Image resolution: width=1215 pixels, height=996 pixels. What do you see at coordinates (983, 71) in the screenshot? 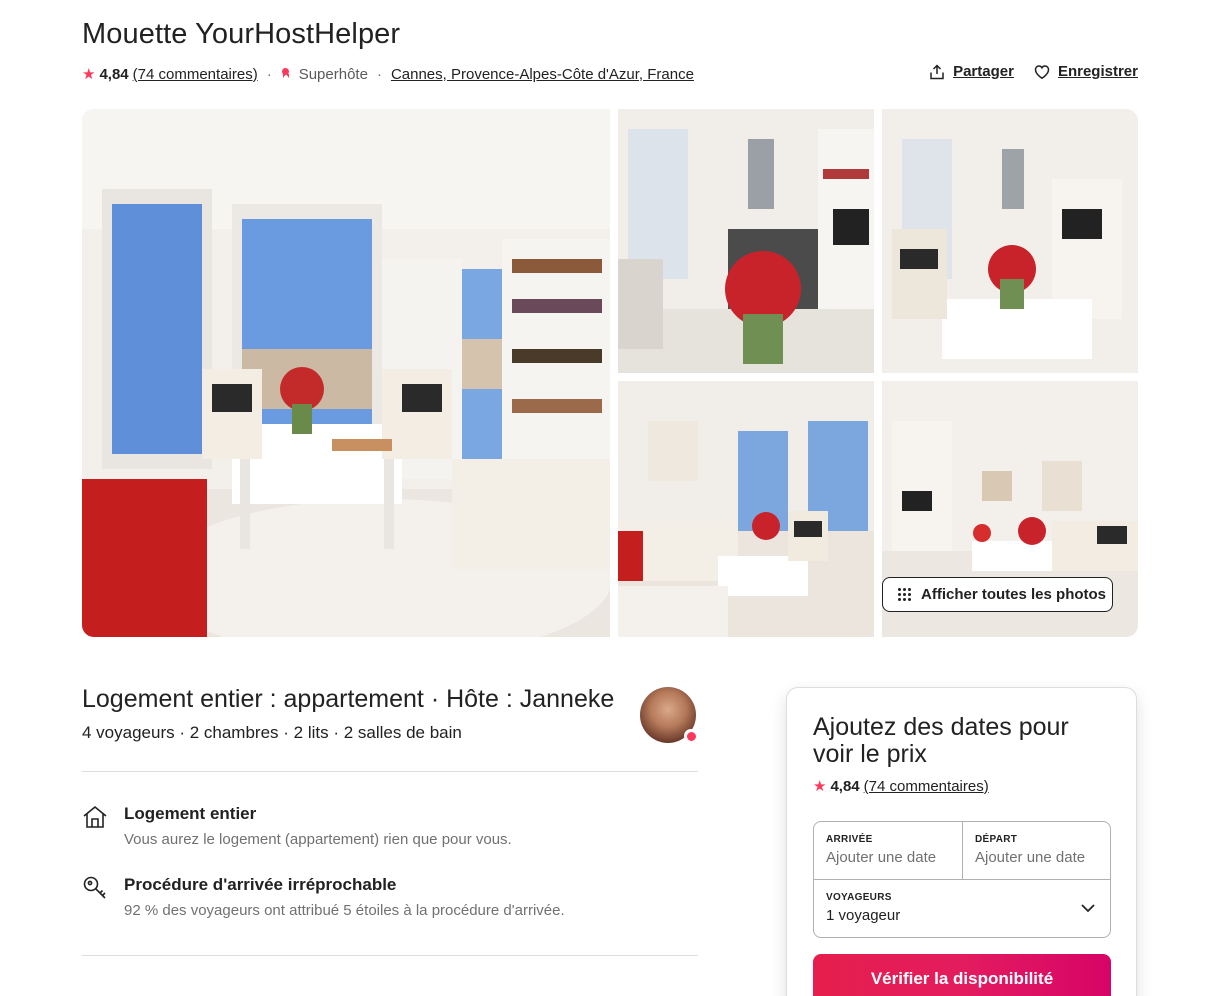
I see `share-label: Partager` at bounding box center [983, 71].